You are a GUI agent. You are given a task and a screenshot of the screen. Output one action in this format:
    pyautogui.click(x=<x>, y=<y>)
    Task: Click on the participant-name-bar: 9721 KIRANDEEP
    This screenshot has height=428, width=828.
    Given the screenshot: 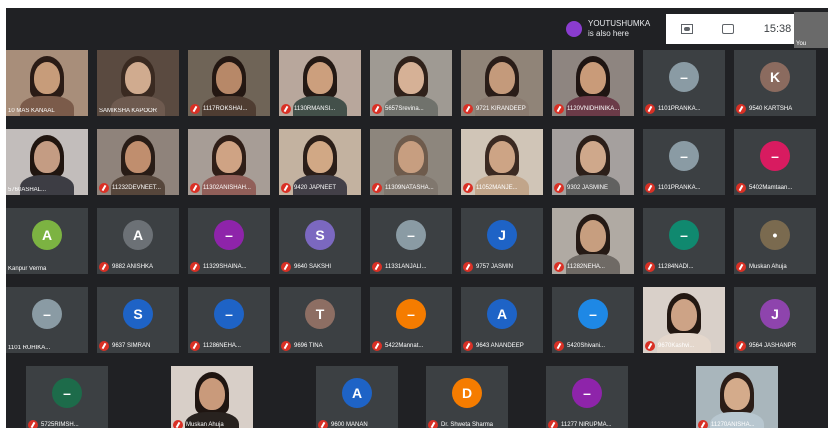 What is the action you would take?
    pyautogui.click(x=502, y=109)
    